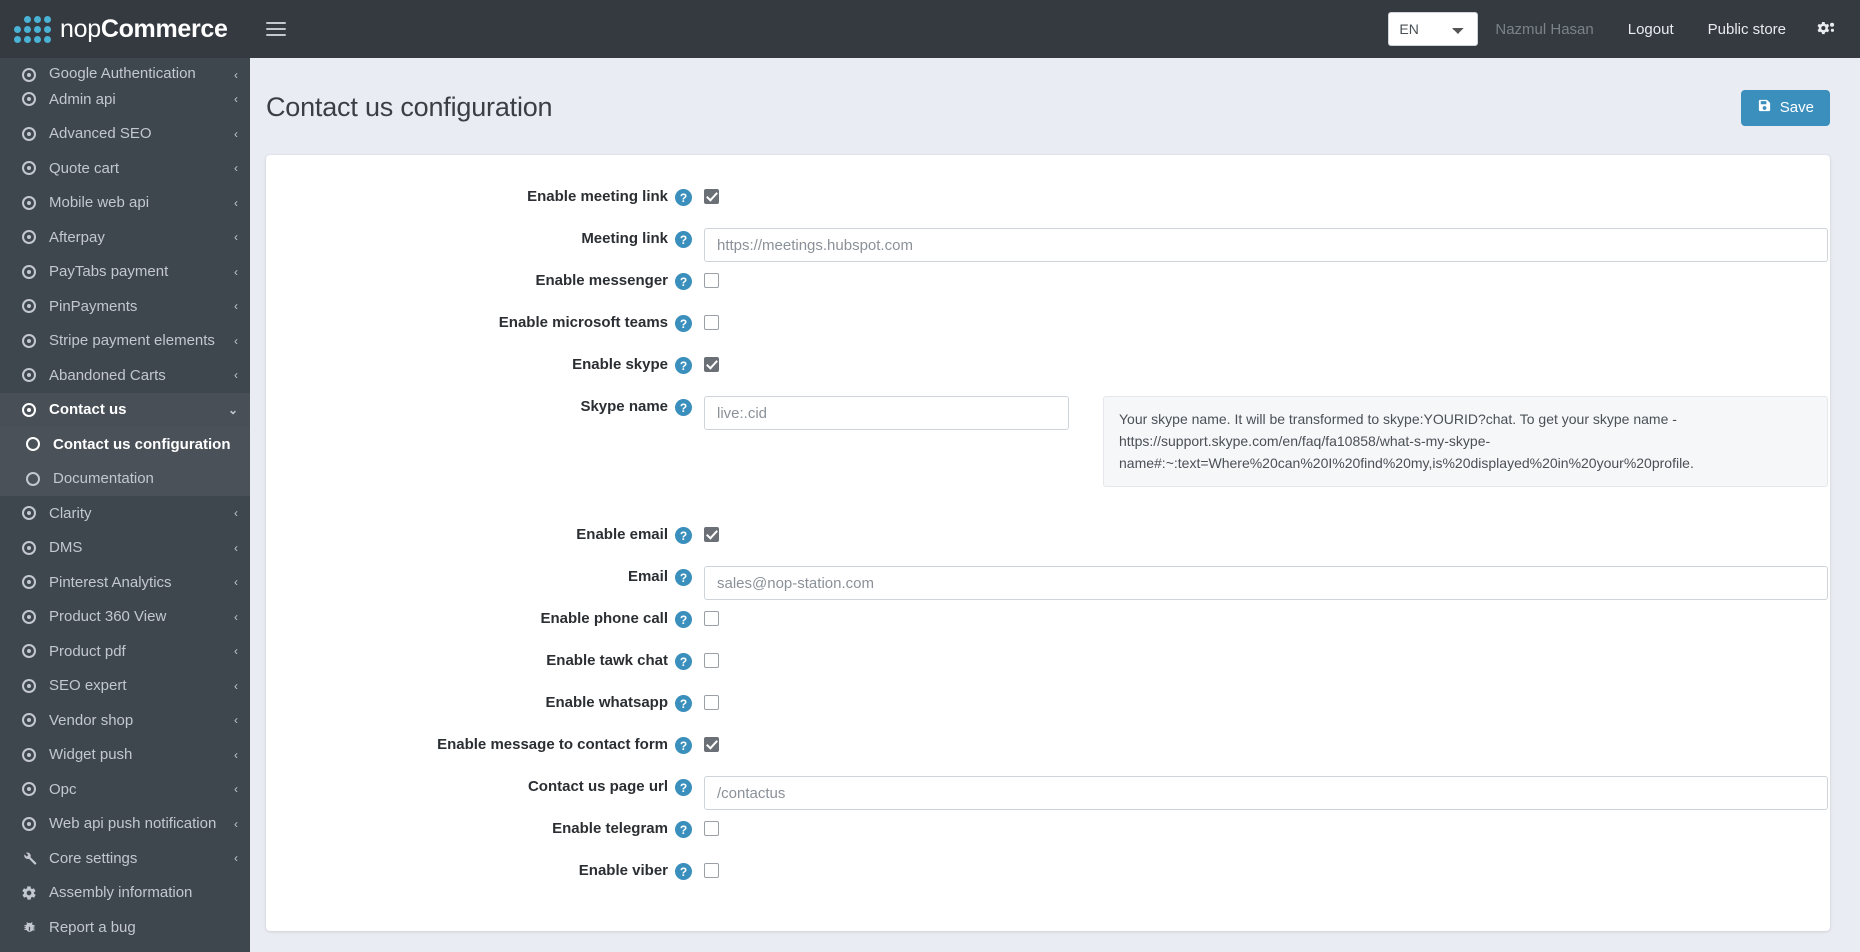  Describe the element at coordinates (1048, 664) in the screenshot. I see `field-row-enable-tawk-chat: Enable tawk chat ?` at that location.